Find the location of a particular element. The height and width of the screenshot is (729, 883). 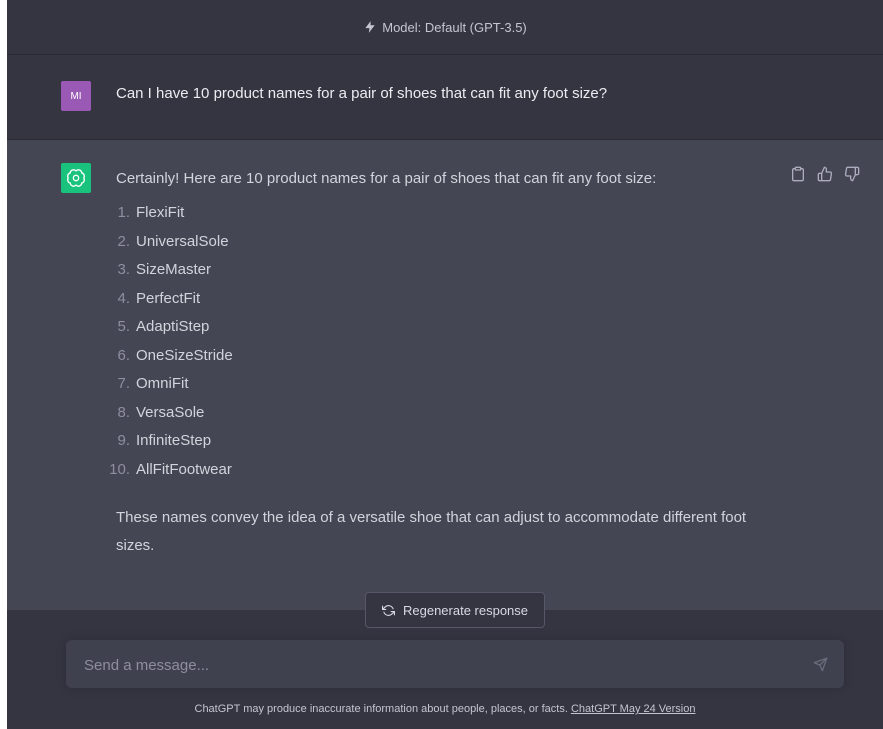

list-text: PerfectFit is located at coordinates (168, 298).